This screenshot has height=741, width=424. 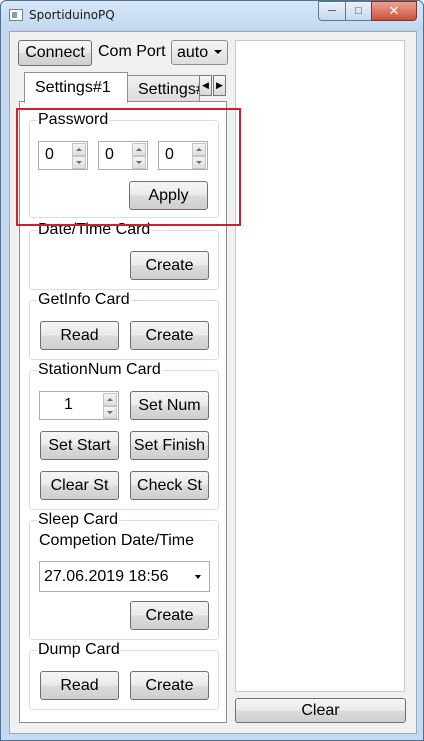 What do you see at coordinates (79, 335) in the screenshot?
I see `getinfo-read-button: Read` at bounding box center [79, 335].